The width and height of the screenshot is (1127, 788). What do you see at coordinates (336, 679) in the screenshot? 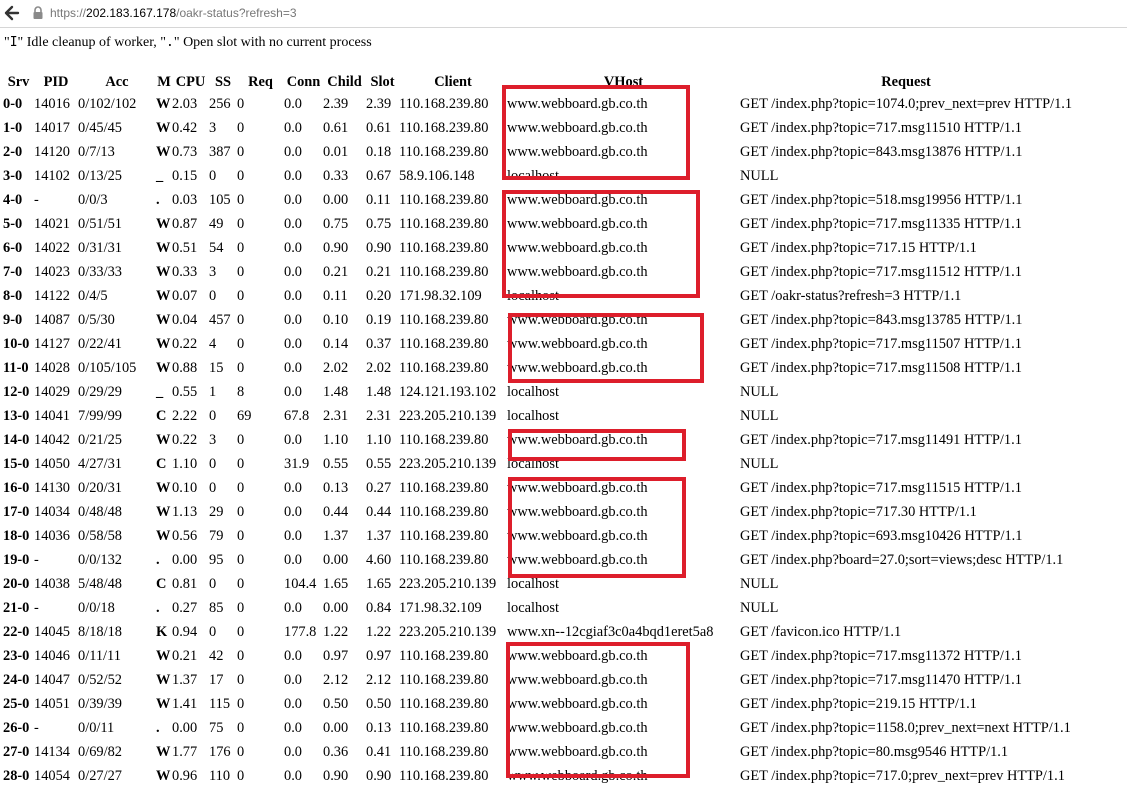
I see `cell-child: 2.12` at bounding box center [336, 679].